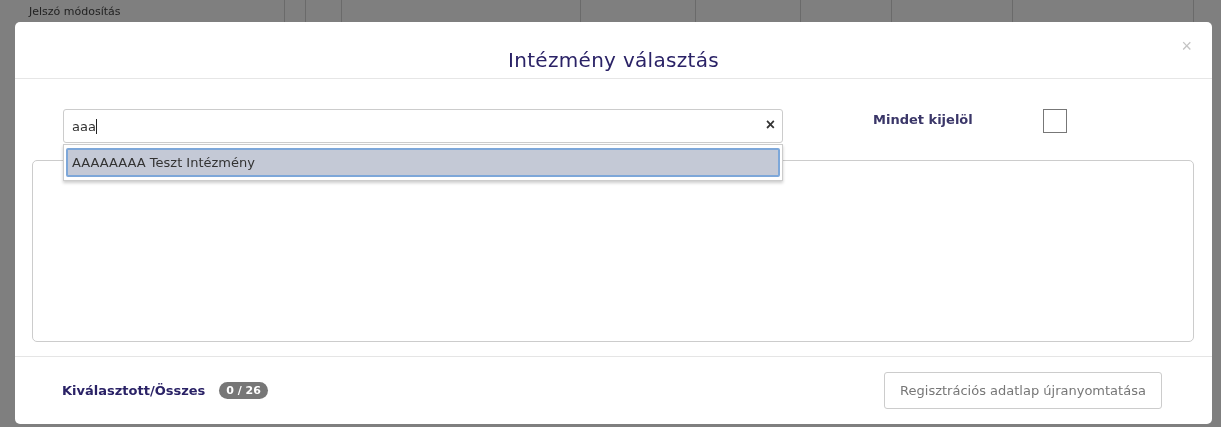 The height and width of the screenshot is (427, 1221). What do you see at coordinates (613, 59) in the screenshot?
I see `dialog-title: Intézmény választás` at bounding box center [613, 59].